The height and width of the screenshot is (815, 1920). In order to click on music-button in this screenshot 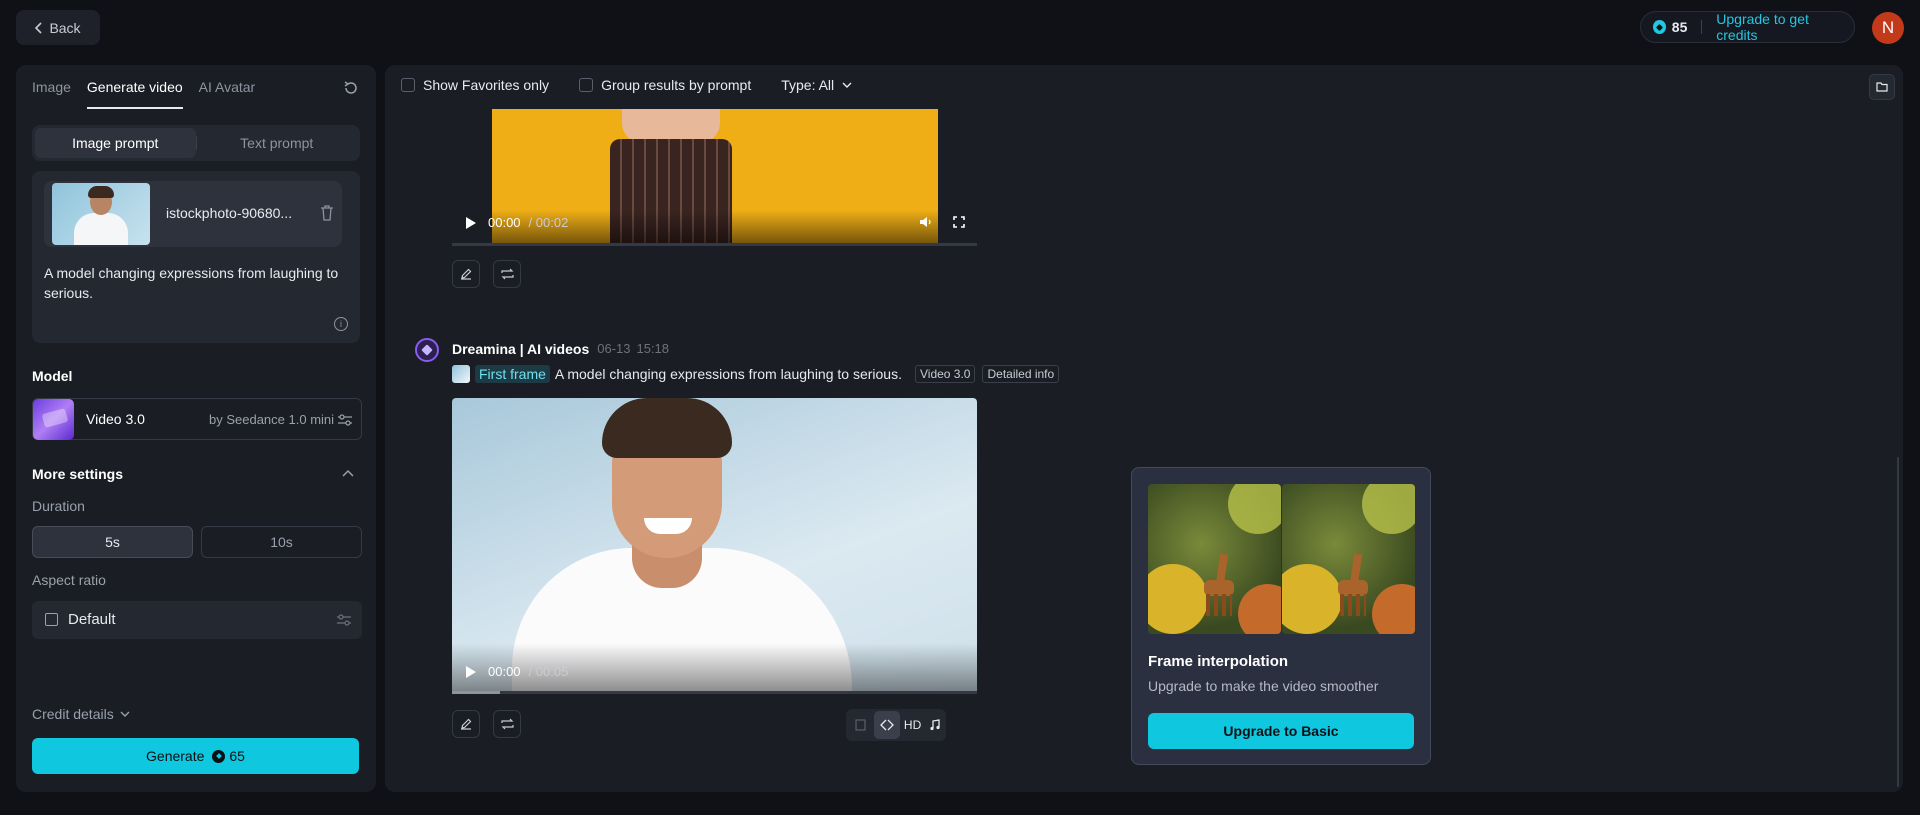, I will do `click(934, 725)`.